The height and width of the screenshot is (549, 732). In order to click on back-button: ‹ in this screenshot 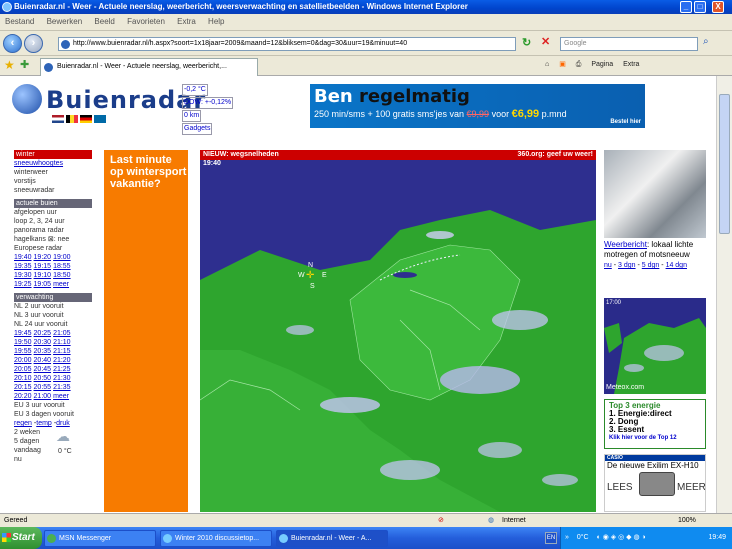, I will do `click(12, 43)`.